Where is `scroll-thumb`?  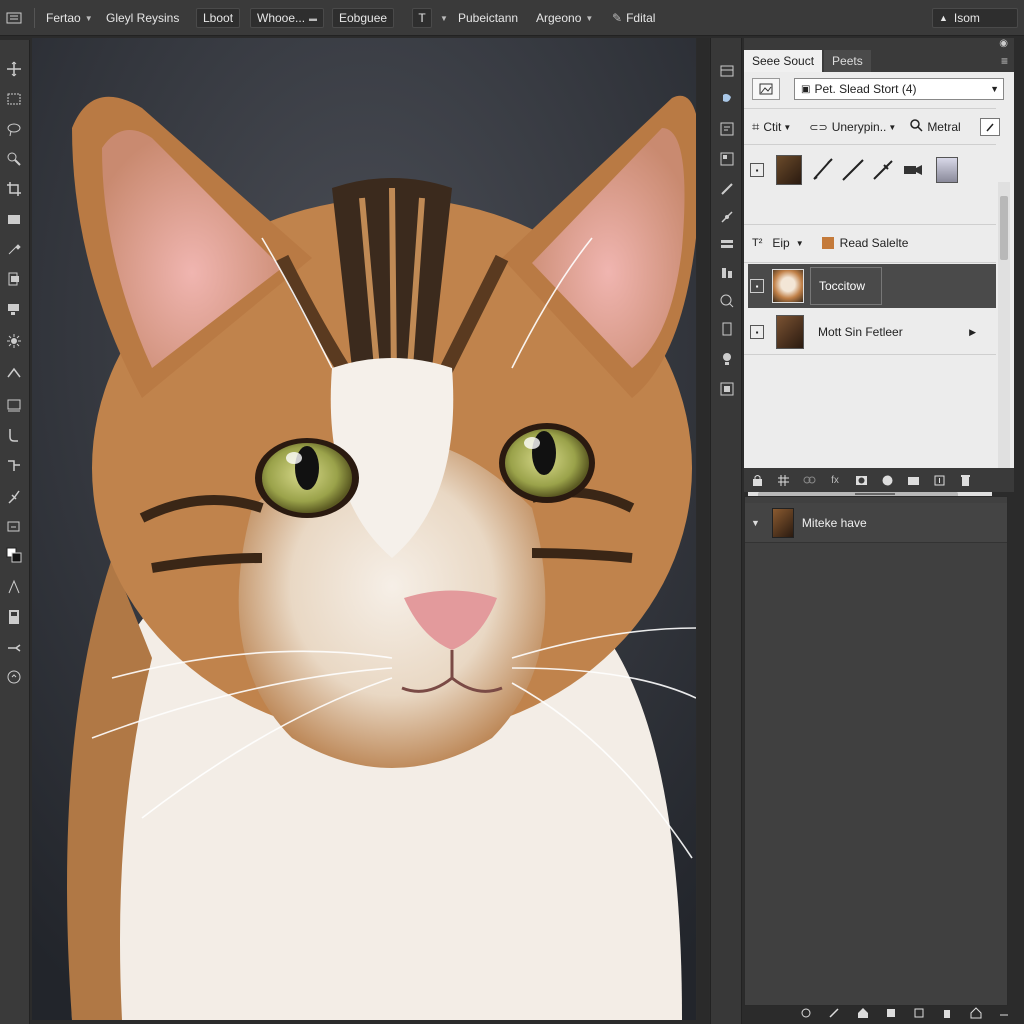
scroll-thumb is located at coordinates (1004, 228).